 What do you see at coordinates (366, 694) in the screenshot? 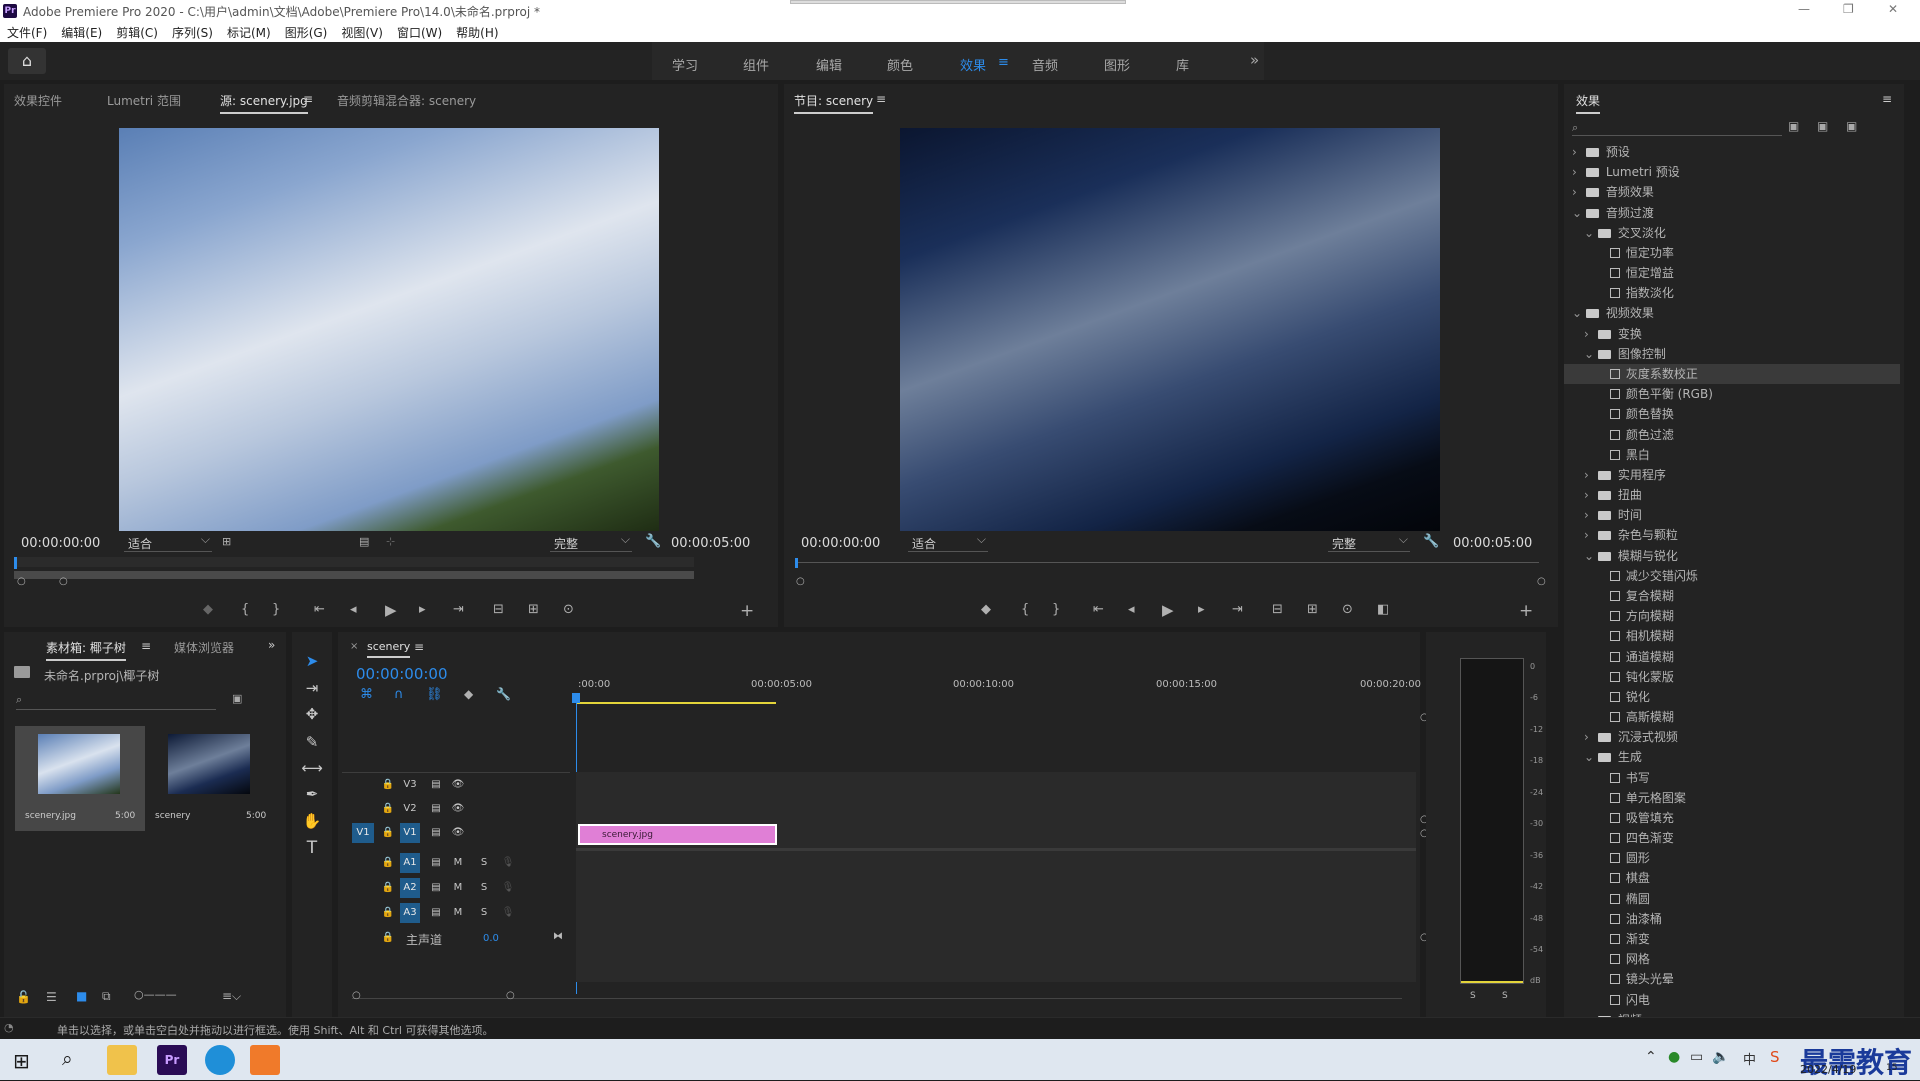
I see `nest-icon: ⌘` at bounding box center [366, 694].